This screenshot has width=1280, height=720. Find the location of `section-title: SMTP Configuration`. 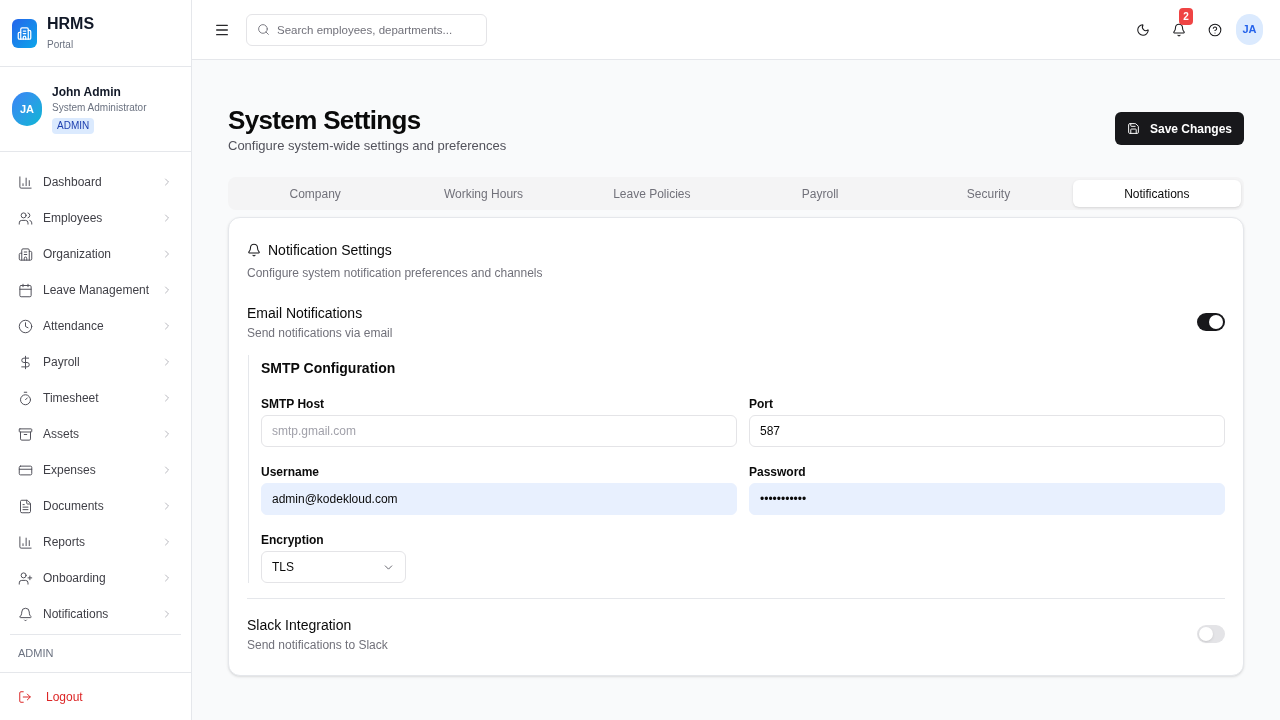

section-title: SMTP Configuration is located at coordinates (328, 368).